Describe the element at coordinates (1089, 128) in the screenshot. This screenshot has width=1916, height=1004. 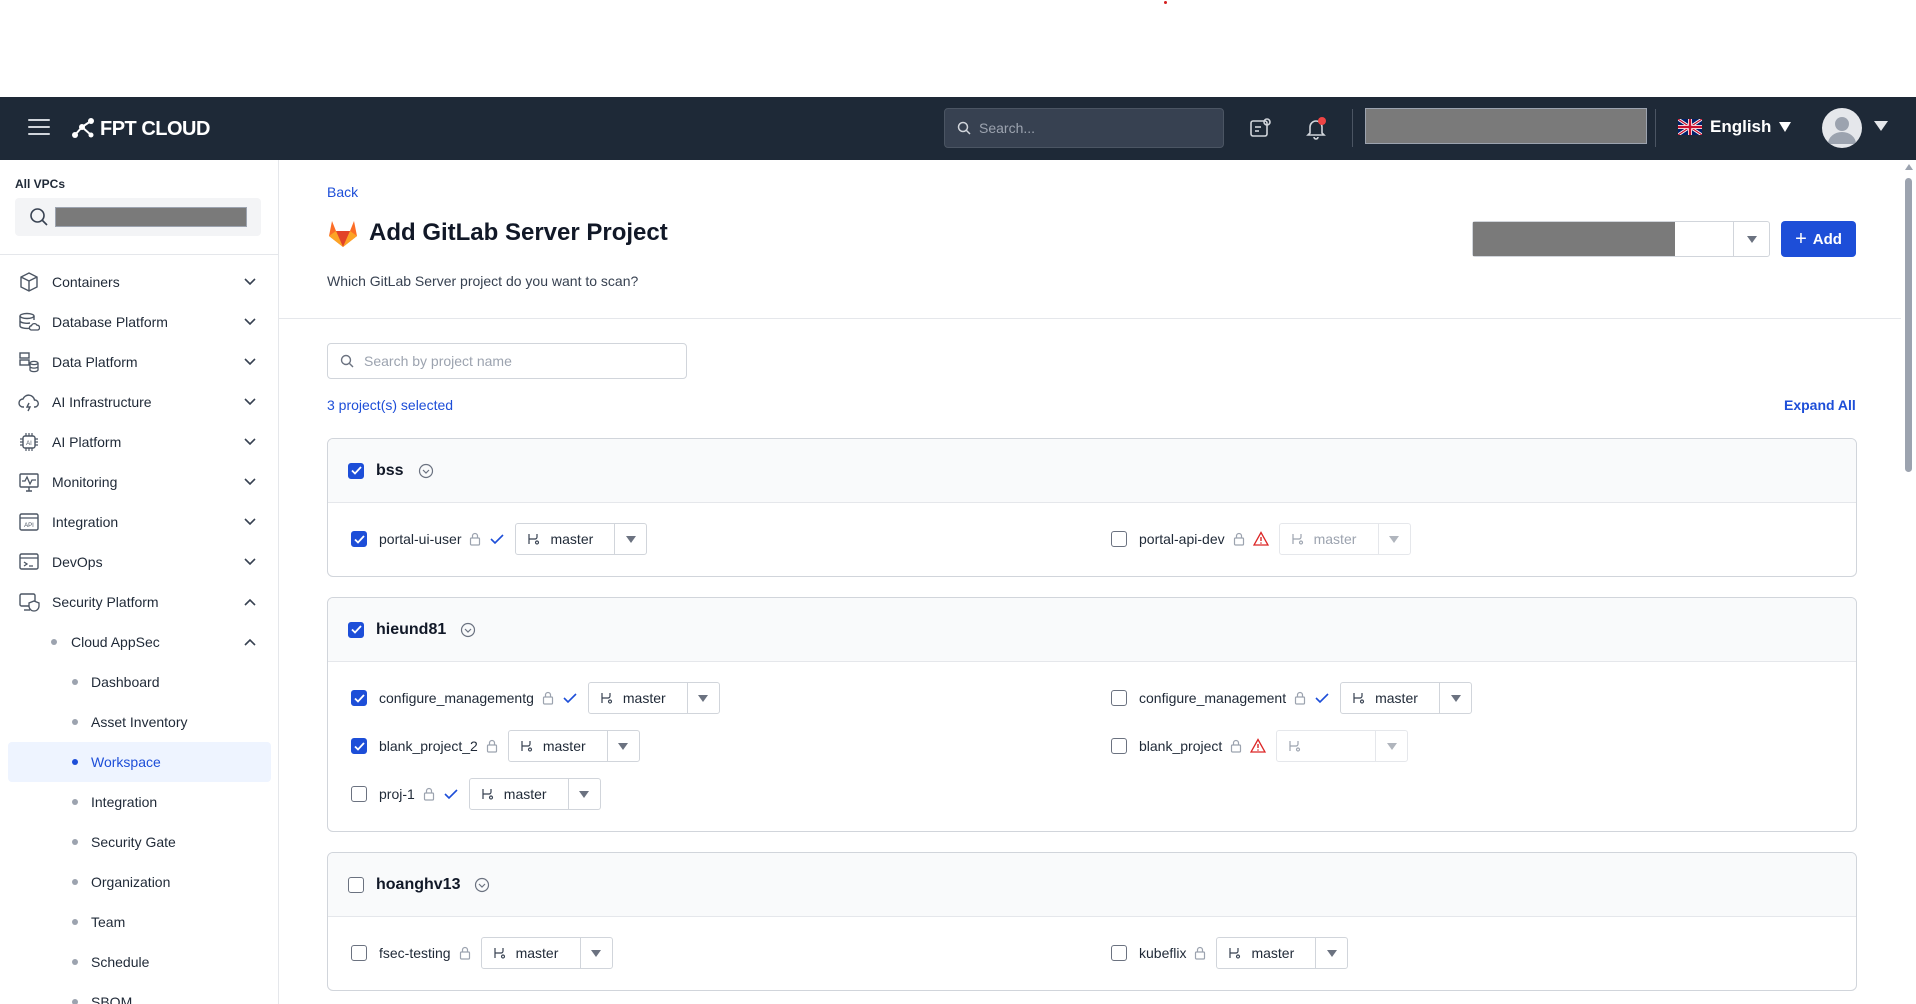
I see `global-search-input` at that location.